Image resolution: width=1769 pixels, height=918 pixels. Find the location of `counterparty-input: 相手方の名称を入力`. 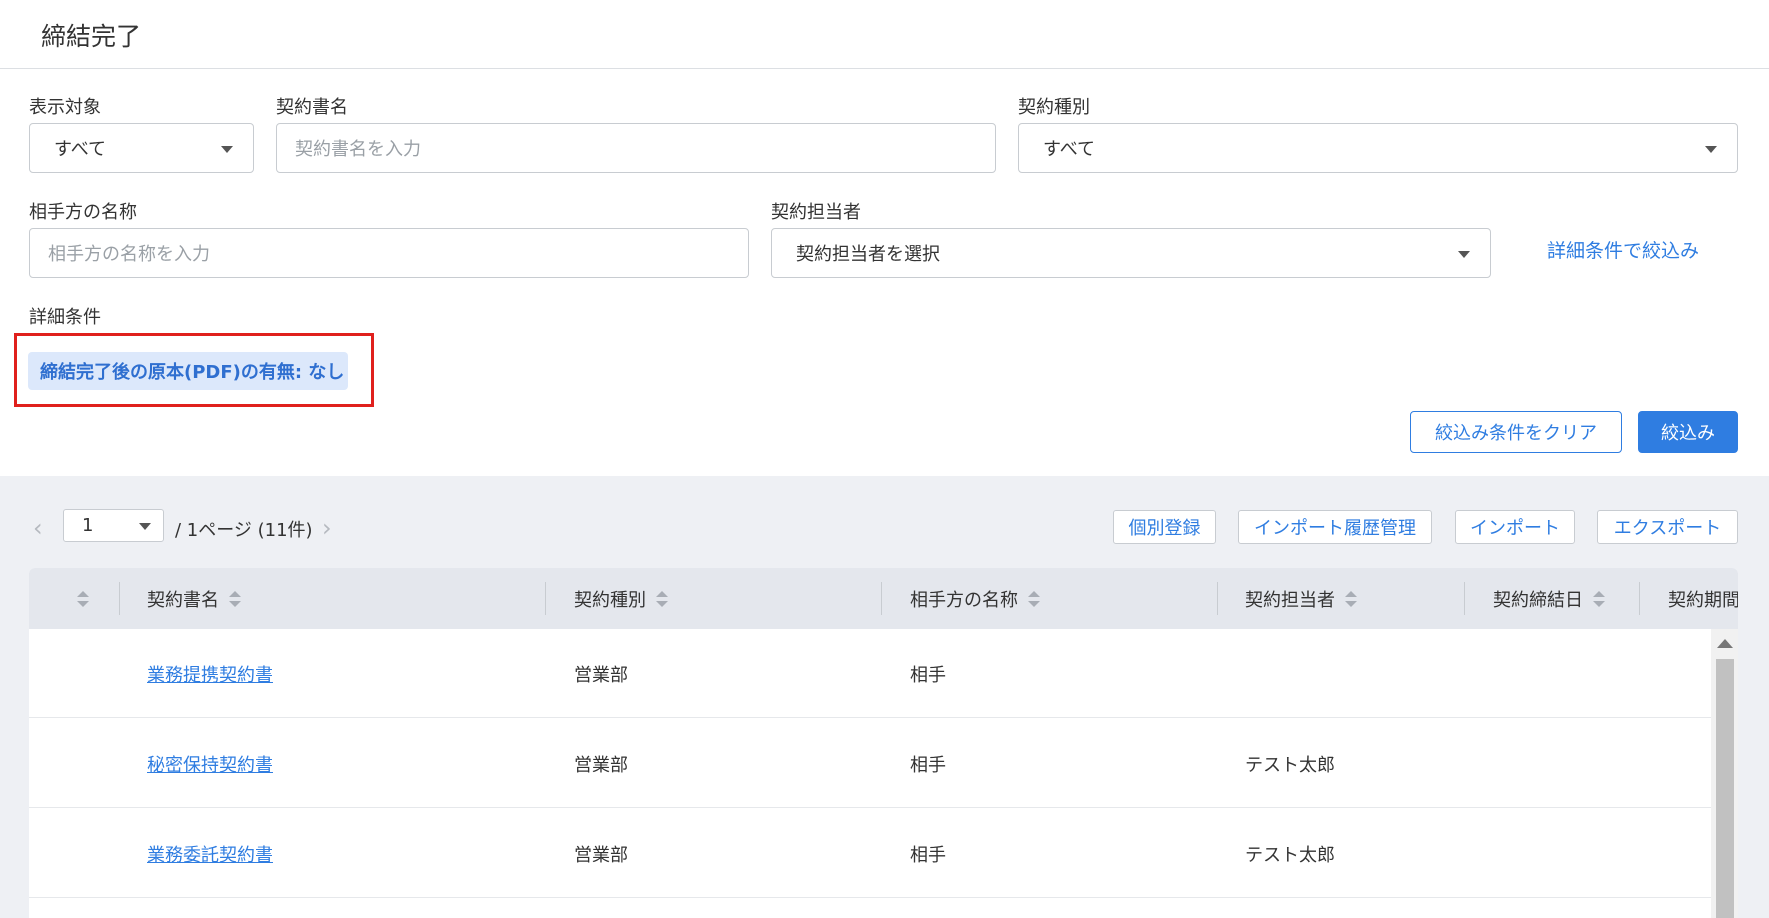

counterparty-input: 相手方の名称を入力 is located at coordinates (389, 253).